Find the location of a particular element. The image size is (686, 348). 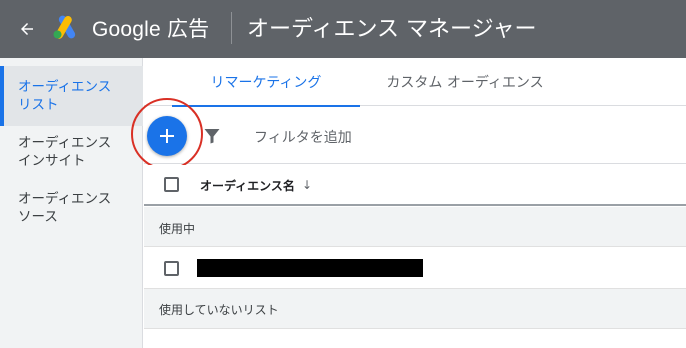

header-divider is located at coordinates (231, 28).